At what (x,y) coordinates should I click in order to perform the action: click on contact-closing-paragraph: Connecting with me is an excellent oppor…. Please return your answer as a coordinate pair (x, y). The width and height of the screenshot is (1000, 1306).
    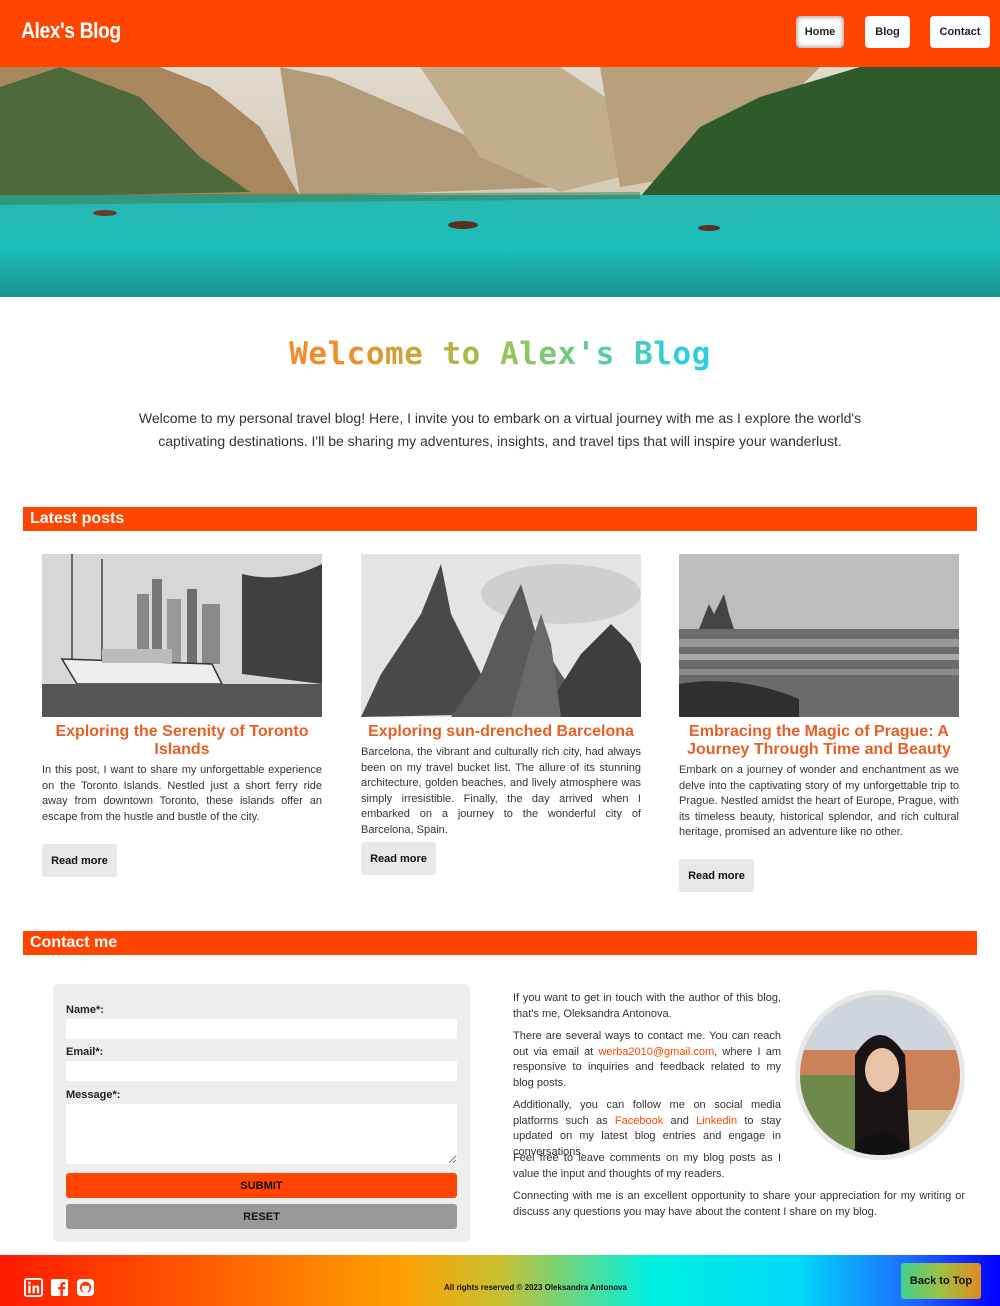
    Looking at the image, I should click on (739, 1204).